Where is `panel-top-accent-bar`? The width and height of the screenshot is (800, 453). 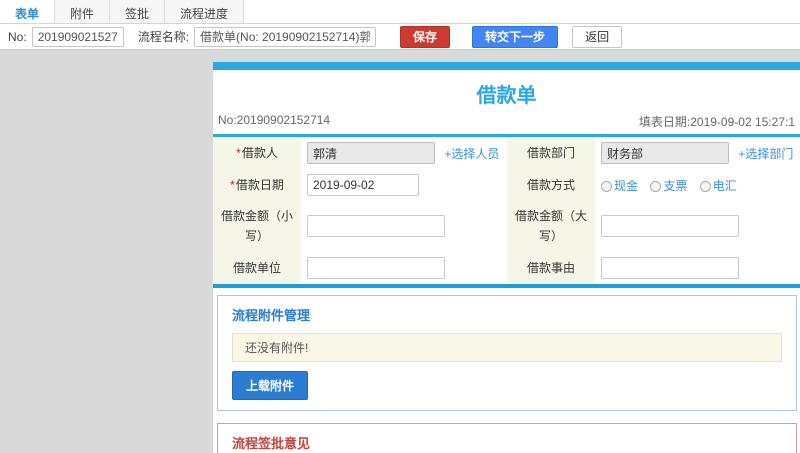 panel-top-accent-bar is located at coordinates (506, 66).